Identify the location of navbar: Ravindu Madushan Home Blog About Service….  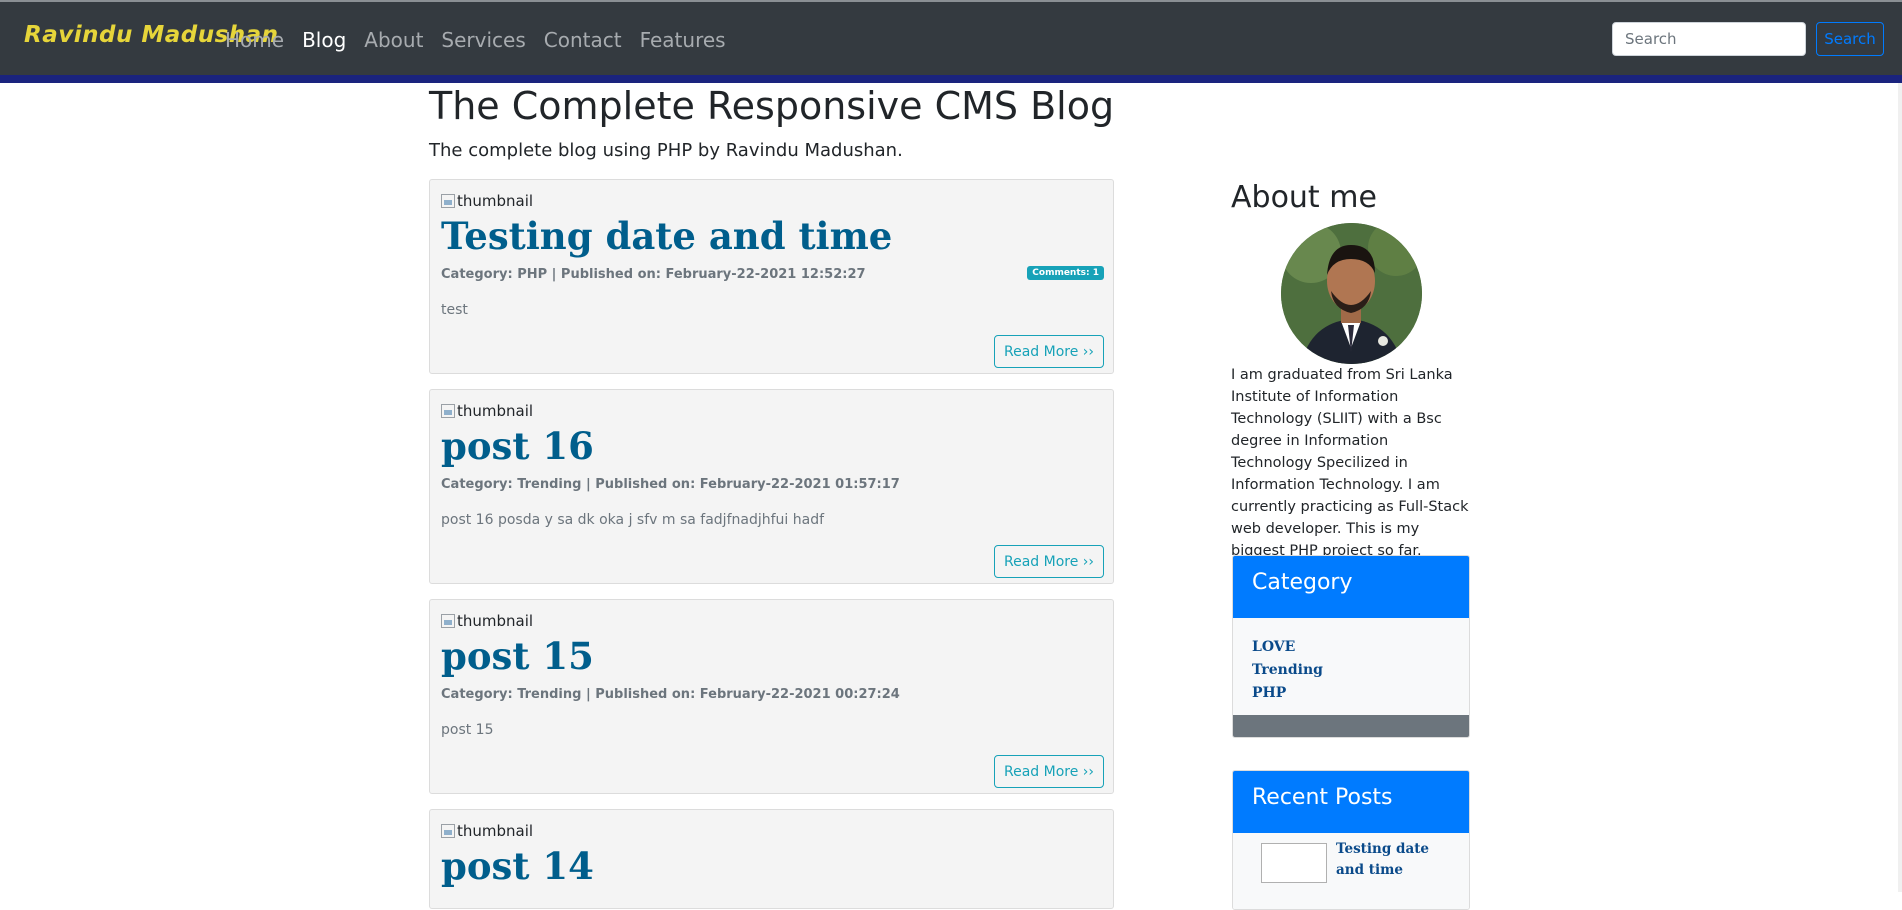
(951, 38).